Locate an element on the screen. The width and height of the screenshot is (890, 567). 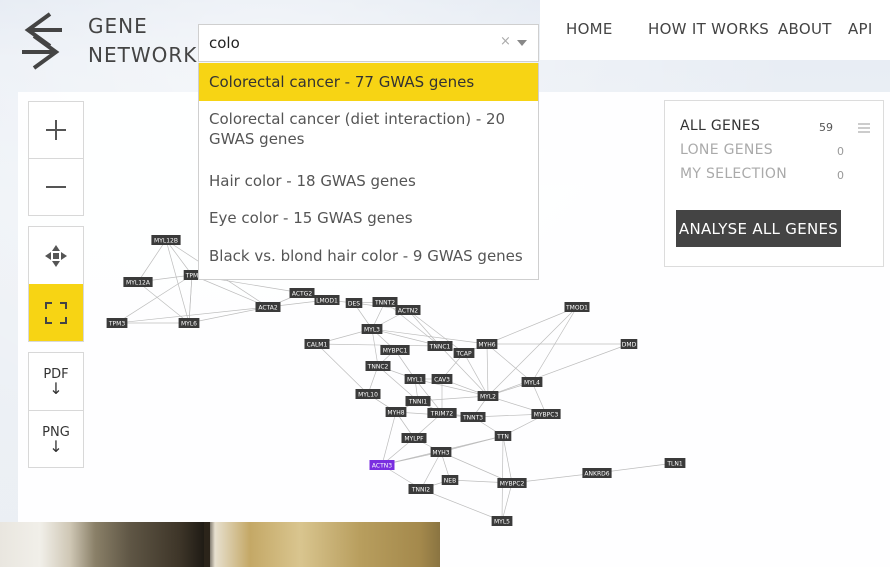
dropdown-item-label: Eye color - 15 GWAS genes is located at coordinates (311, 218).